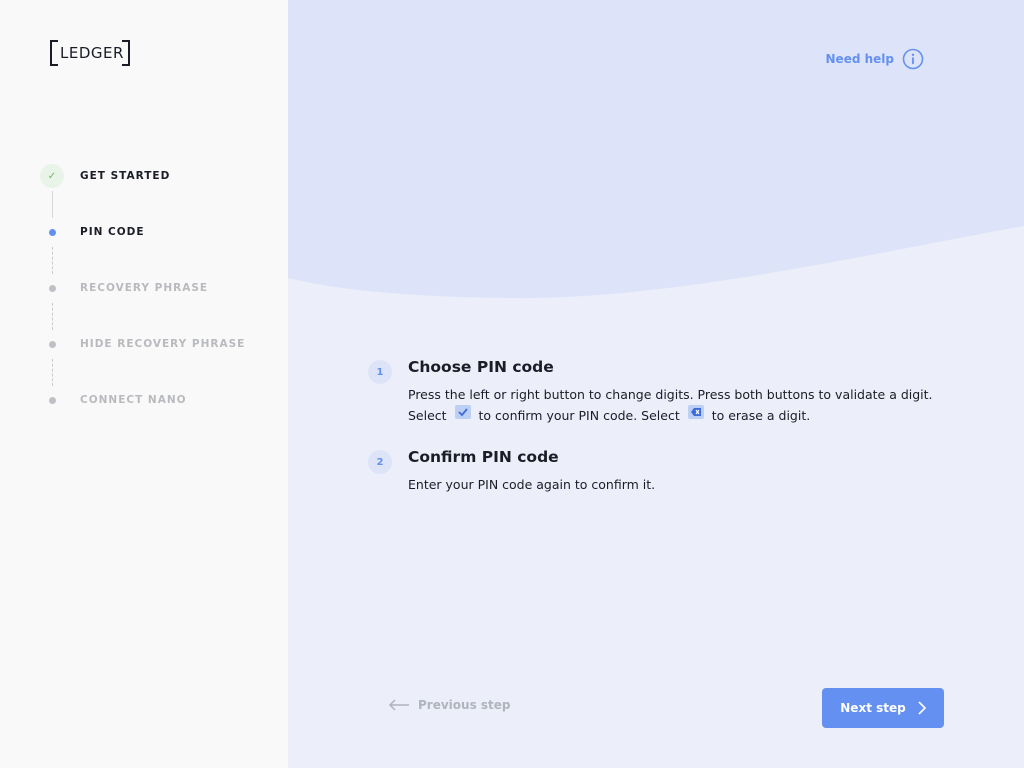 This screenshot has width=1024, height=768. What do you see at coordinates (913, 59) in the screenshot?
I see `info-icon` at bounding box center [913, 59].